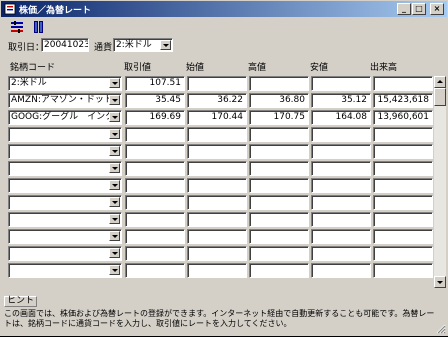 This screenshot has height=337, width=448. I want to click on settings-tool-icon, so click(17, 27).